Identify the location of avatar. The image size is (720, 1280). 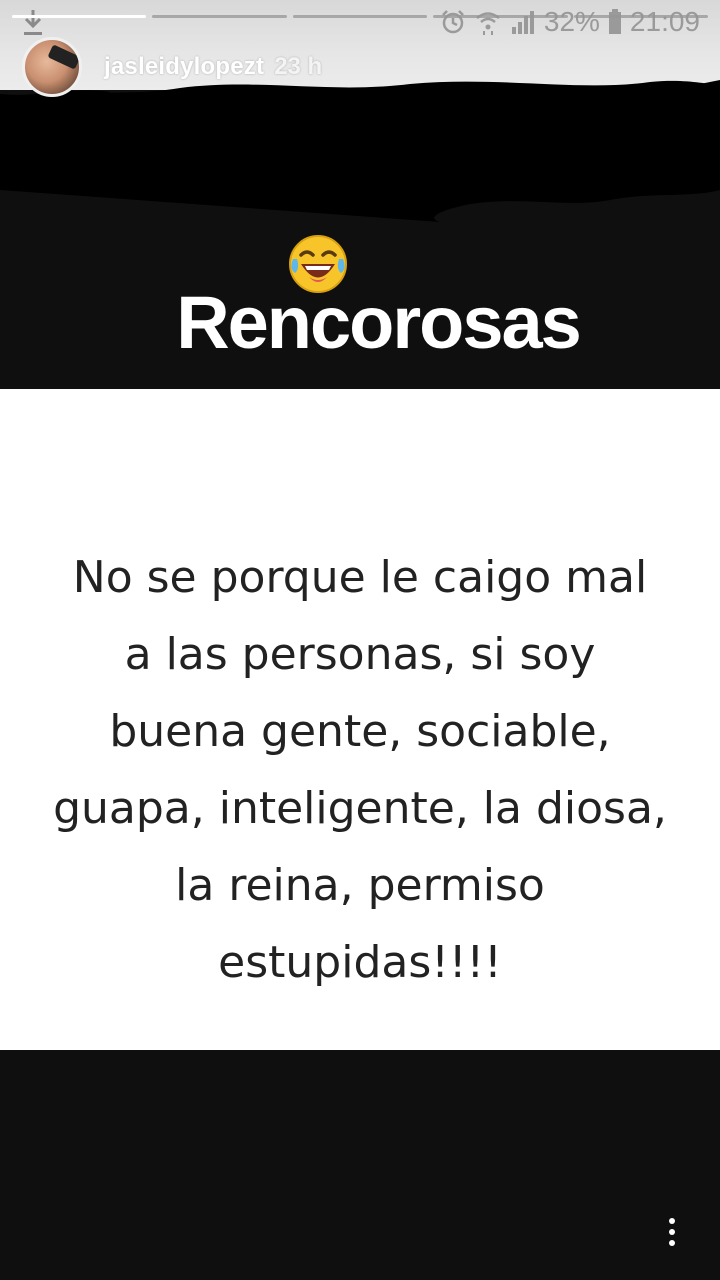
(52, 67).